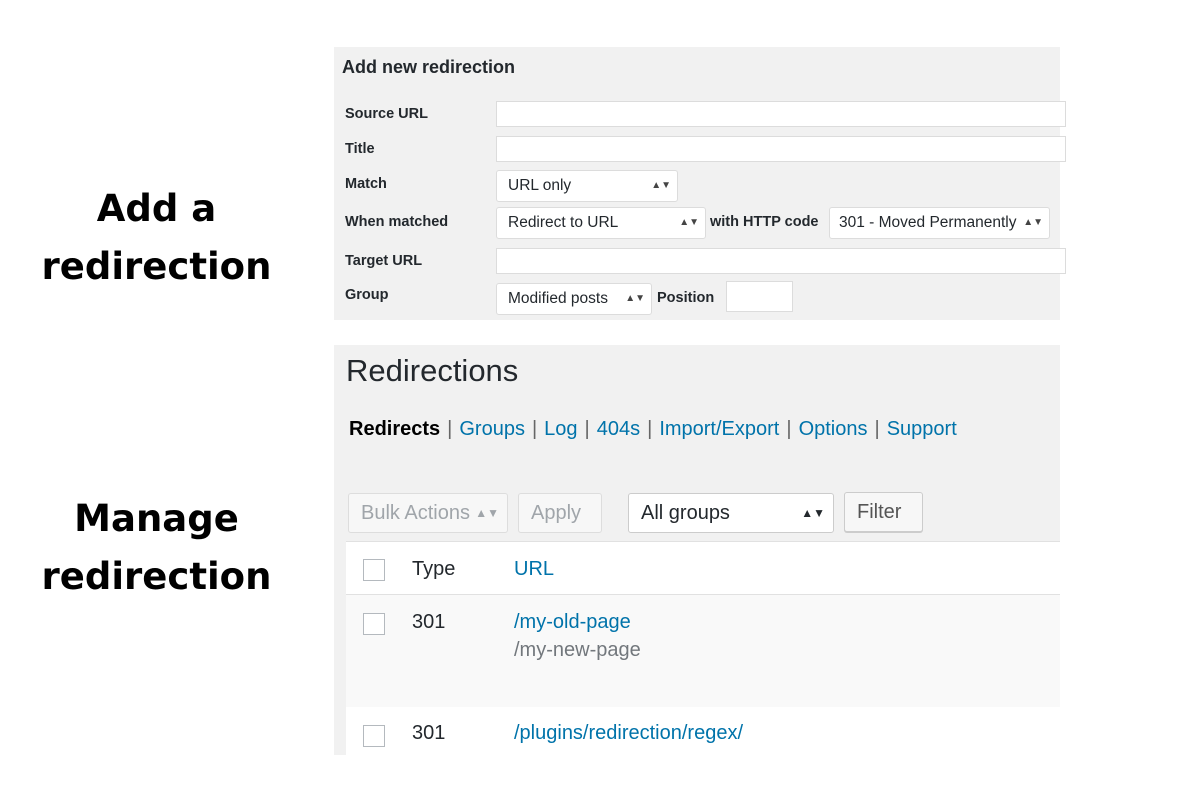  Describe the element at coordinates (685, 513) in the screenshot. I see `group-filter-value: All groups` at that location.